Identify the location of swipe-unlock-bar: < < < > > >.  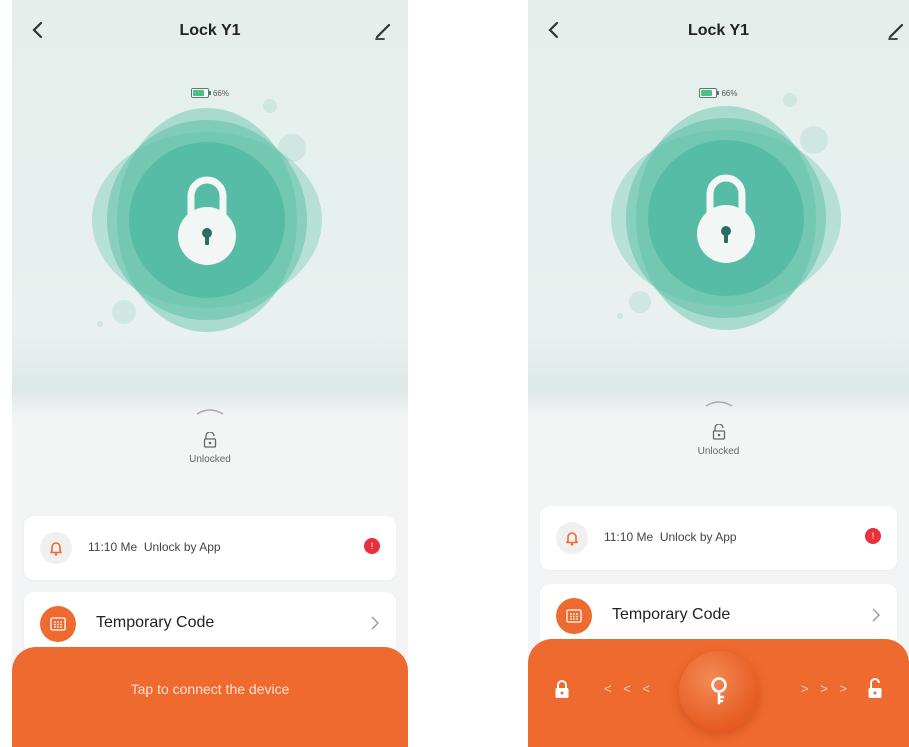
(718, 693).